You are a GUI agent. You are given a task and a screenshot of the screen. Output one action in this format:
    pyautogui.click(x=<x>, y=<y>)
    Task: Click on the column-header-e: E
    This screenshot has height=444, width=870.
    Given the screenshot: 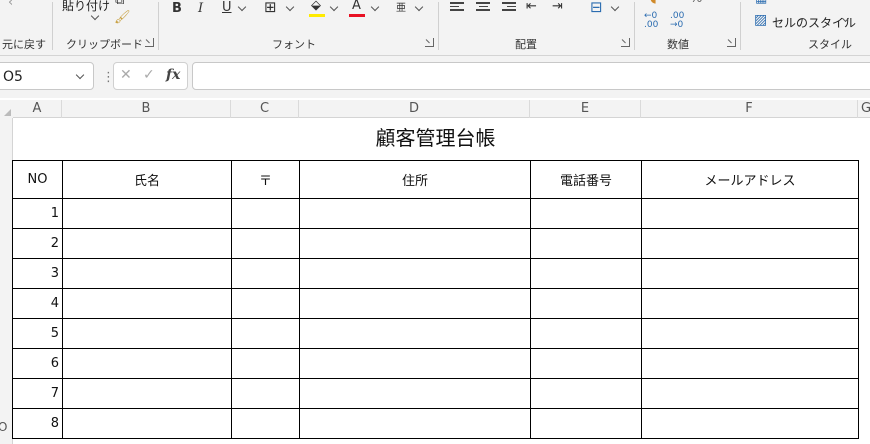 What is the action you would take?
    pyautogui.click(x=585, y=109)
    